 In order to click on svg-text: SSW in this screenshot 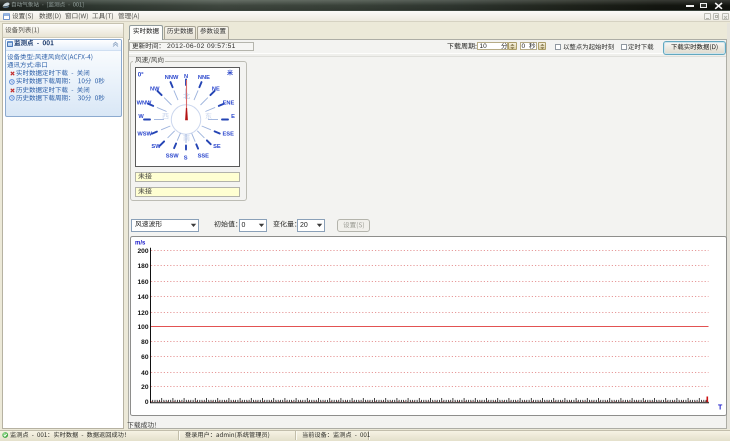, I will do `click(173, 156)`.